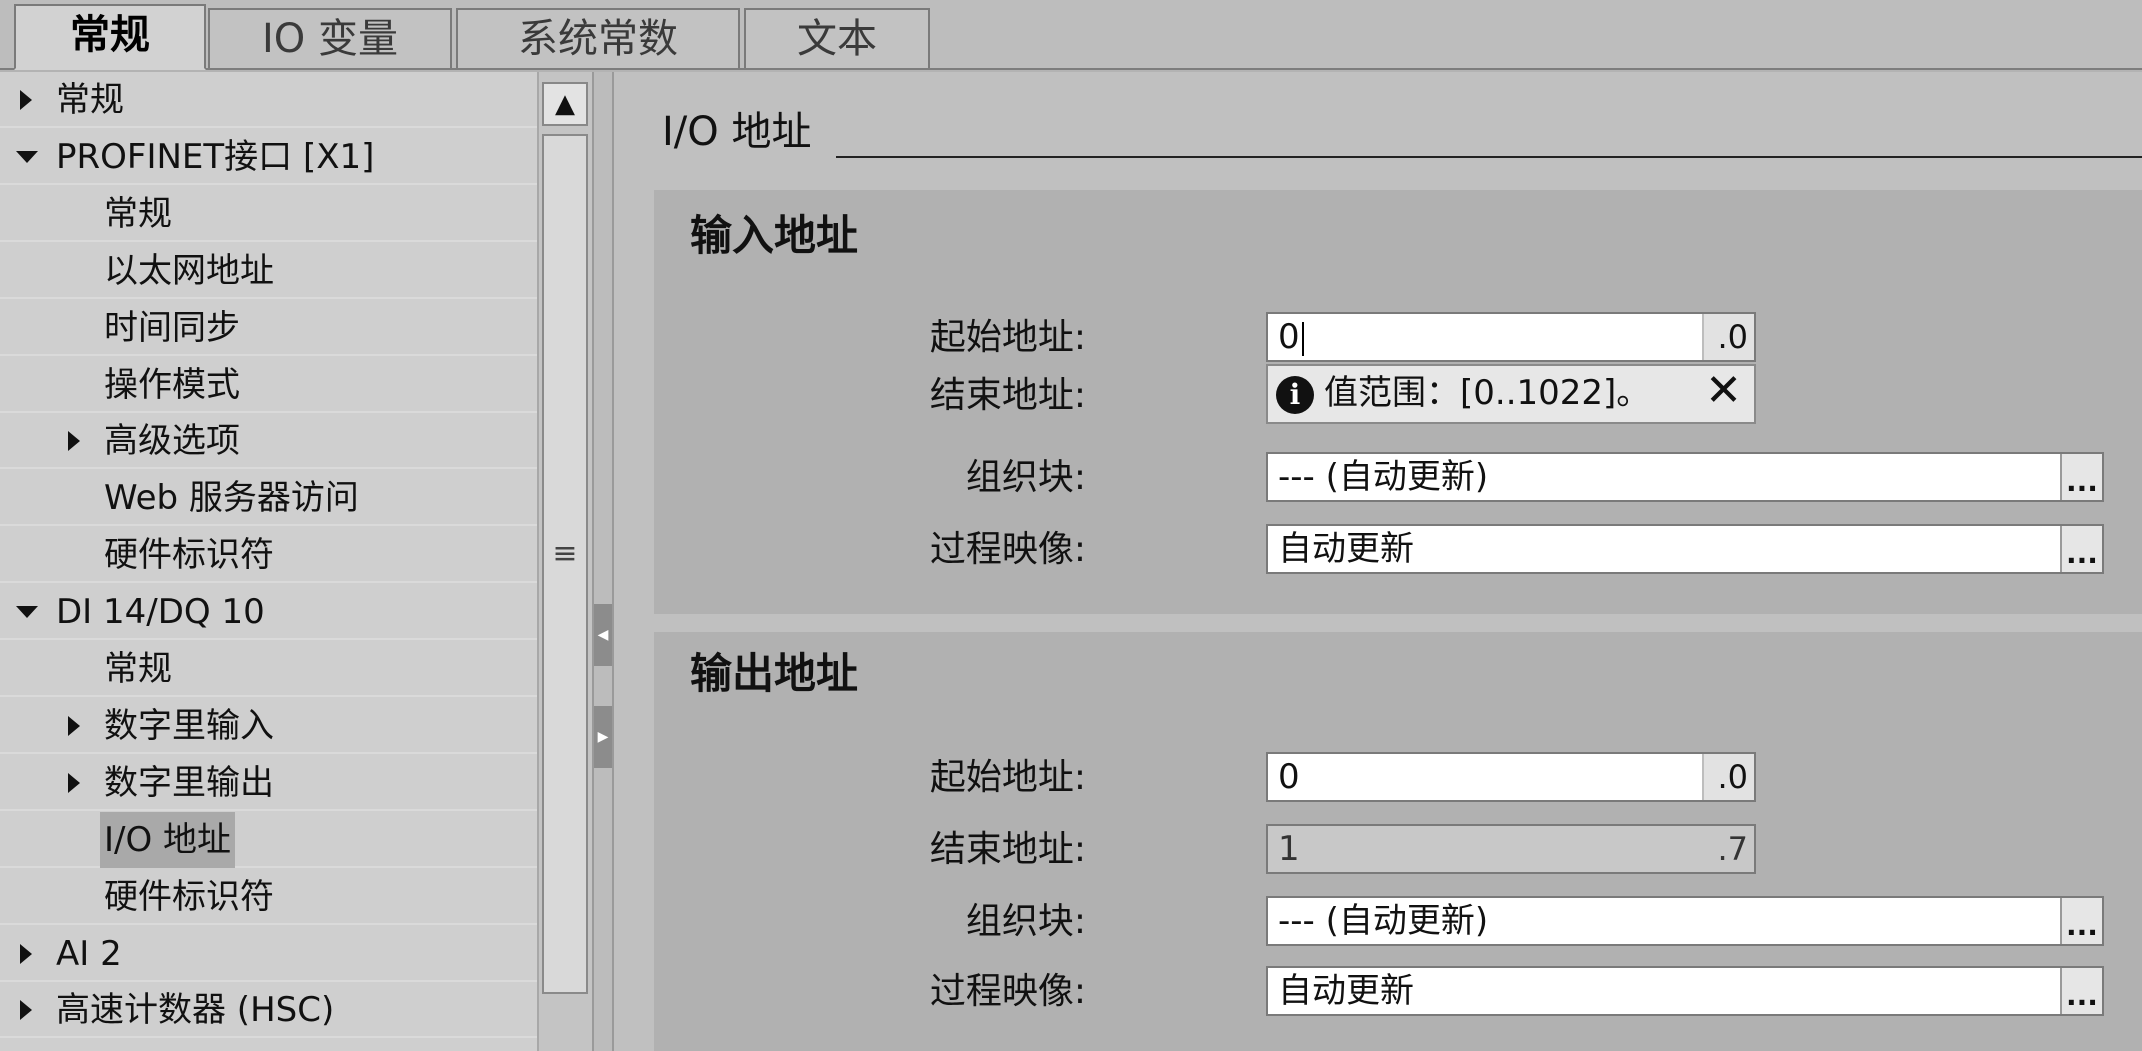 The height and width of the screenshot is (1051, 2142). Describe the element at coordinates (160, 612) in the screenshot. I see `tree-item-label: DI 14/DQ 10` at that location.